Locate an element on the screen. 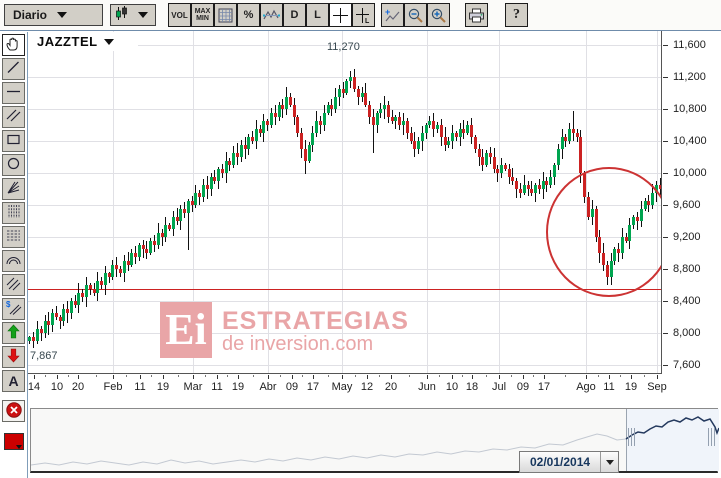 Image resolution: width=721 pixels, height=478 pixels. date-tick-label: 20 is located at coordinates (78, 387).